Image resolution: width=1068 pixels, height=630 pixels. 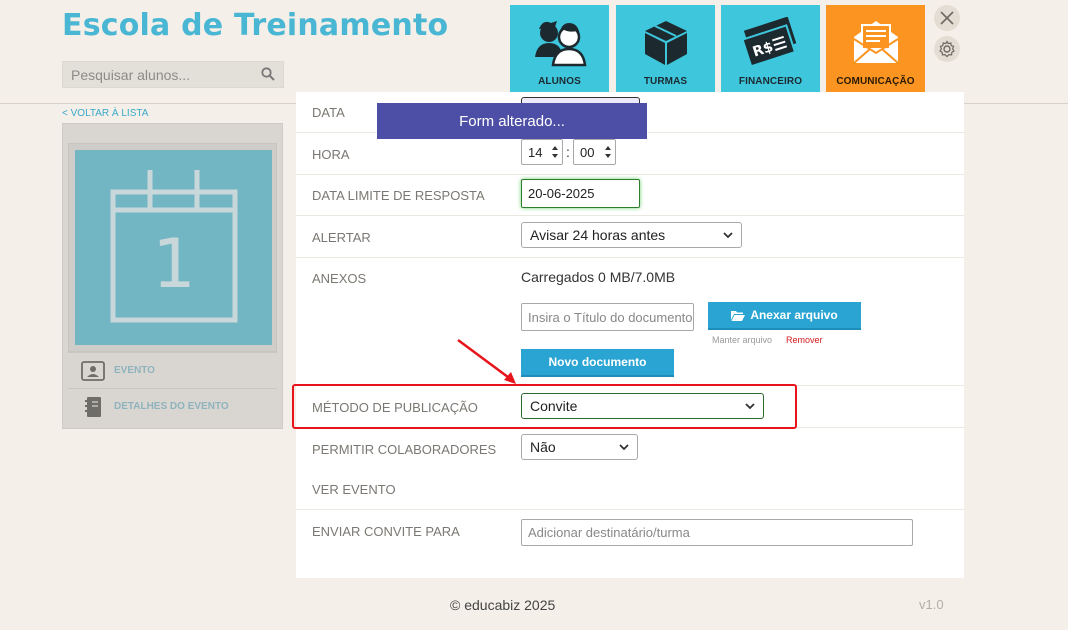 I want to click on close-icon, so click(x=947, y=18).